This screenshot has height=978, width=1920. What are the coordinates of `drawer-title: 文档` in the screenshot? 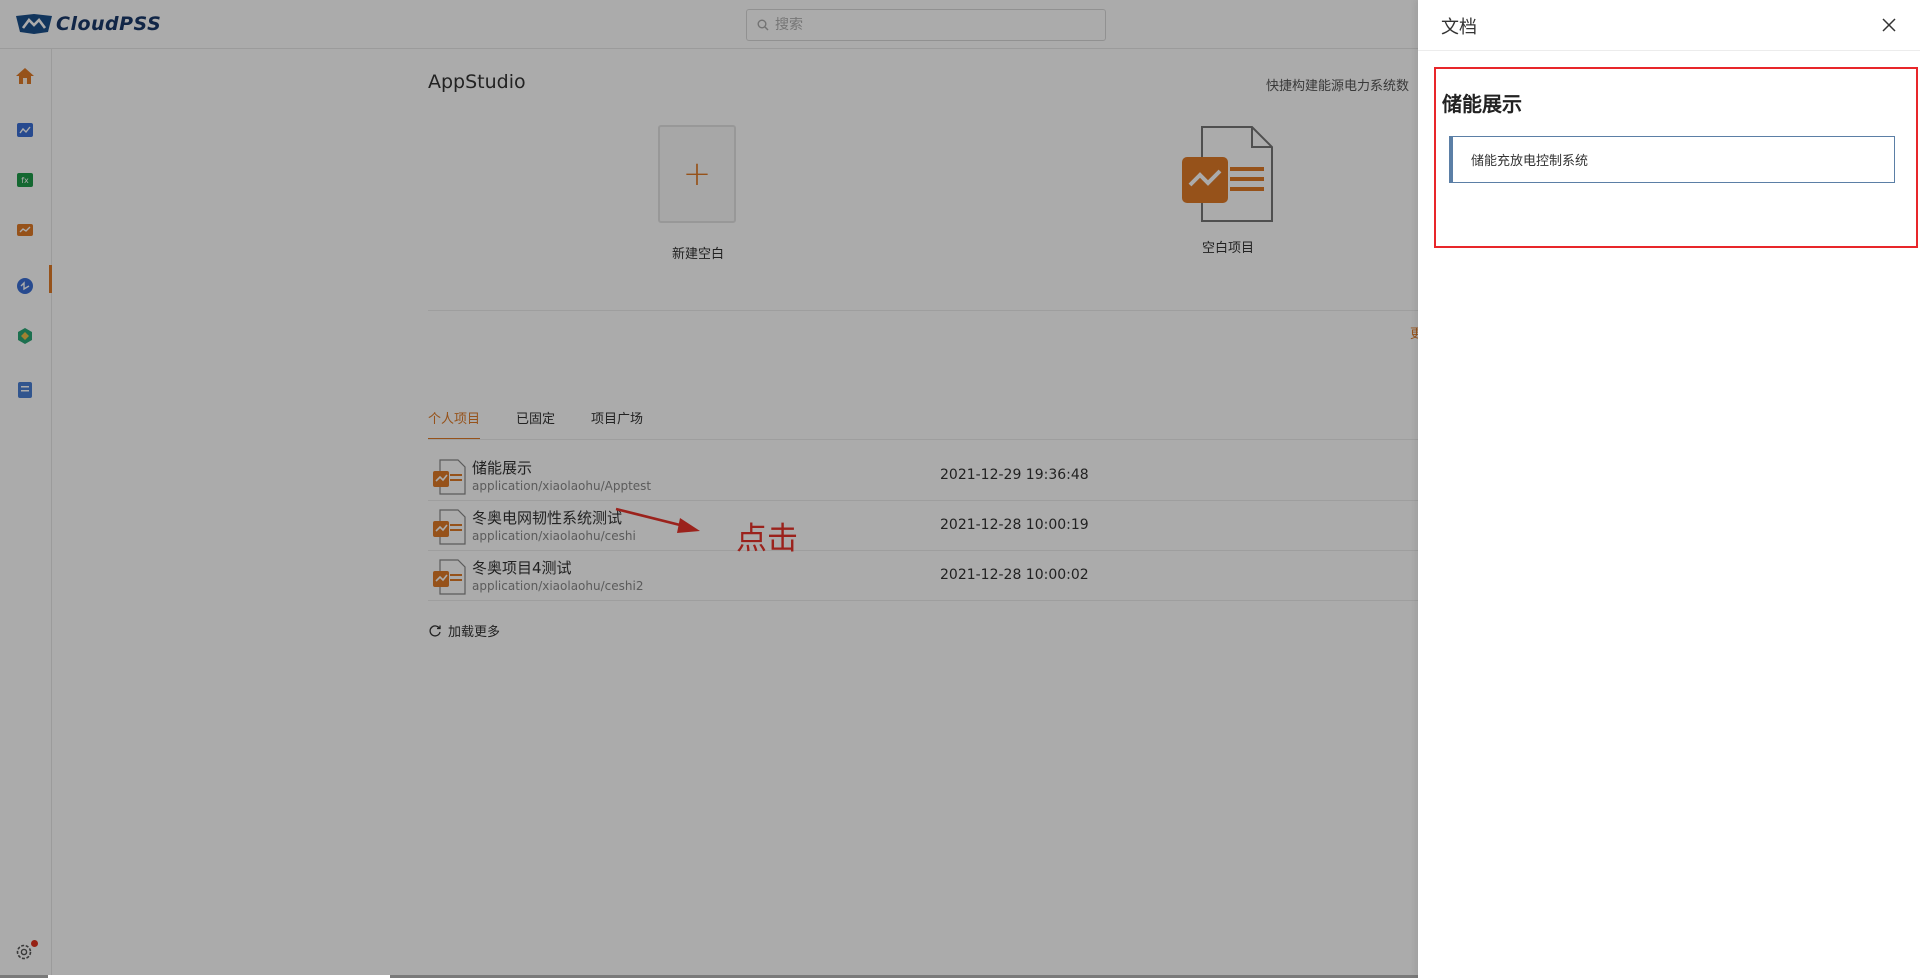 It's located at (1459, 27).